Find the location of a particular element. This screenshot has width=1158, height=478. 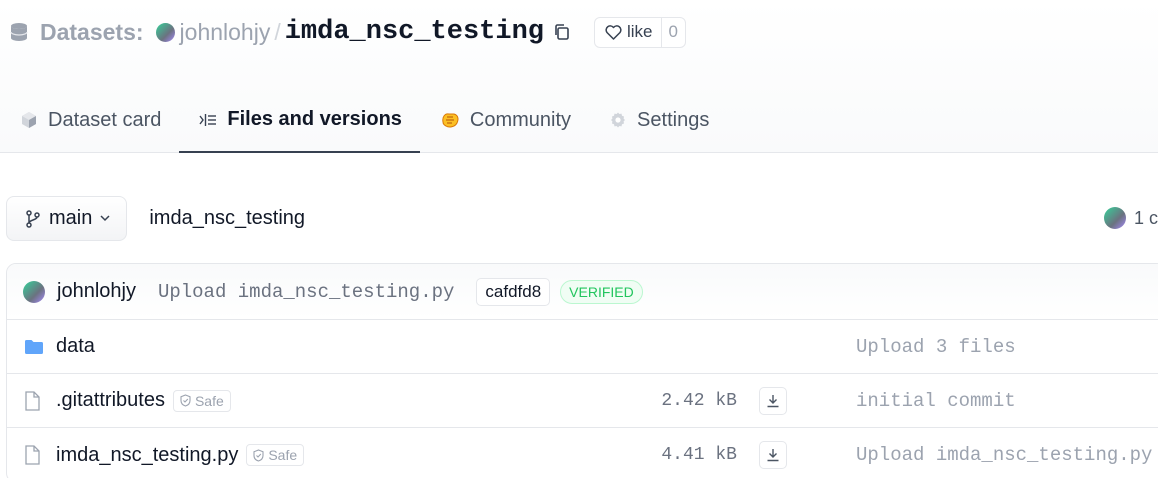

tab-label: Community is located at coordinates (520, 119).